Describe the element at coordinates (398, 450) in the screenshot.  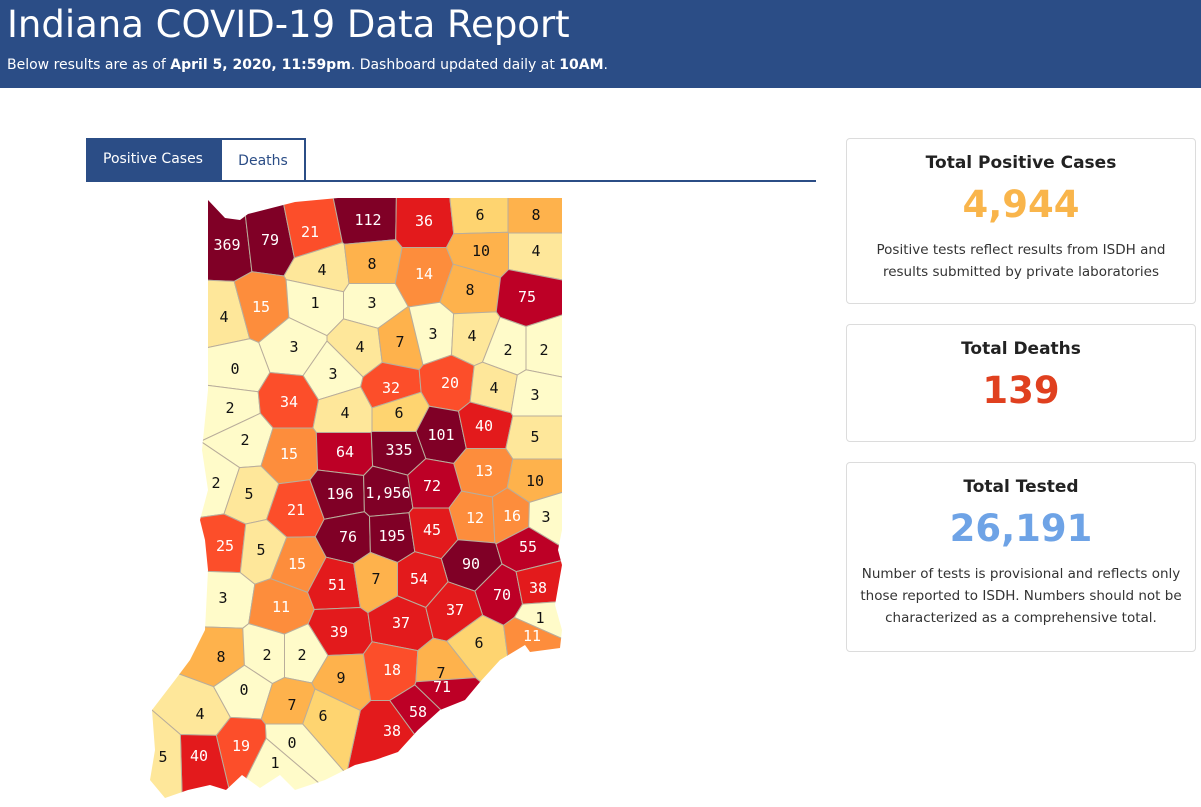
I see `county-label-hamilton: 335` at that location.